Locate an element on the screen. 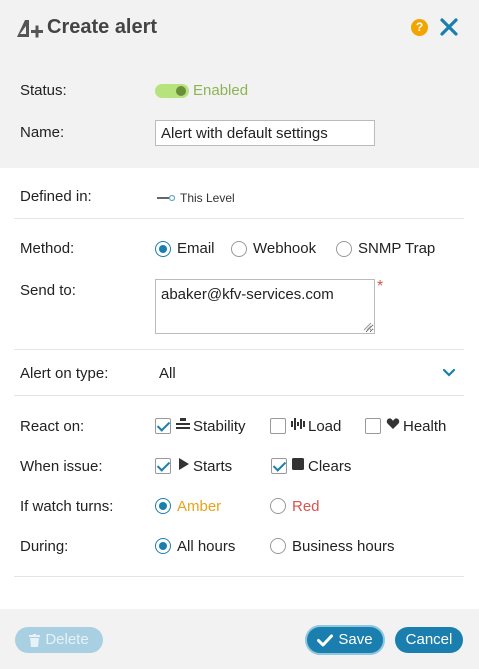 Image resolution: width=479 pixels, height=669 pixels. if-watch-turns-label: If watch turns: is located at coordinates (67, 506).